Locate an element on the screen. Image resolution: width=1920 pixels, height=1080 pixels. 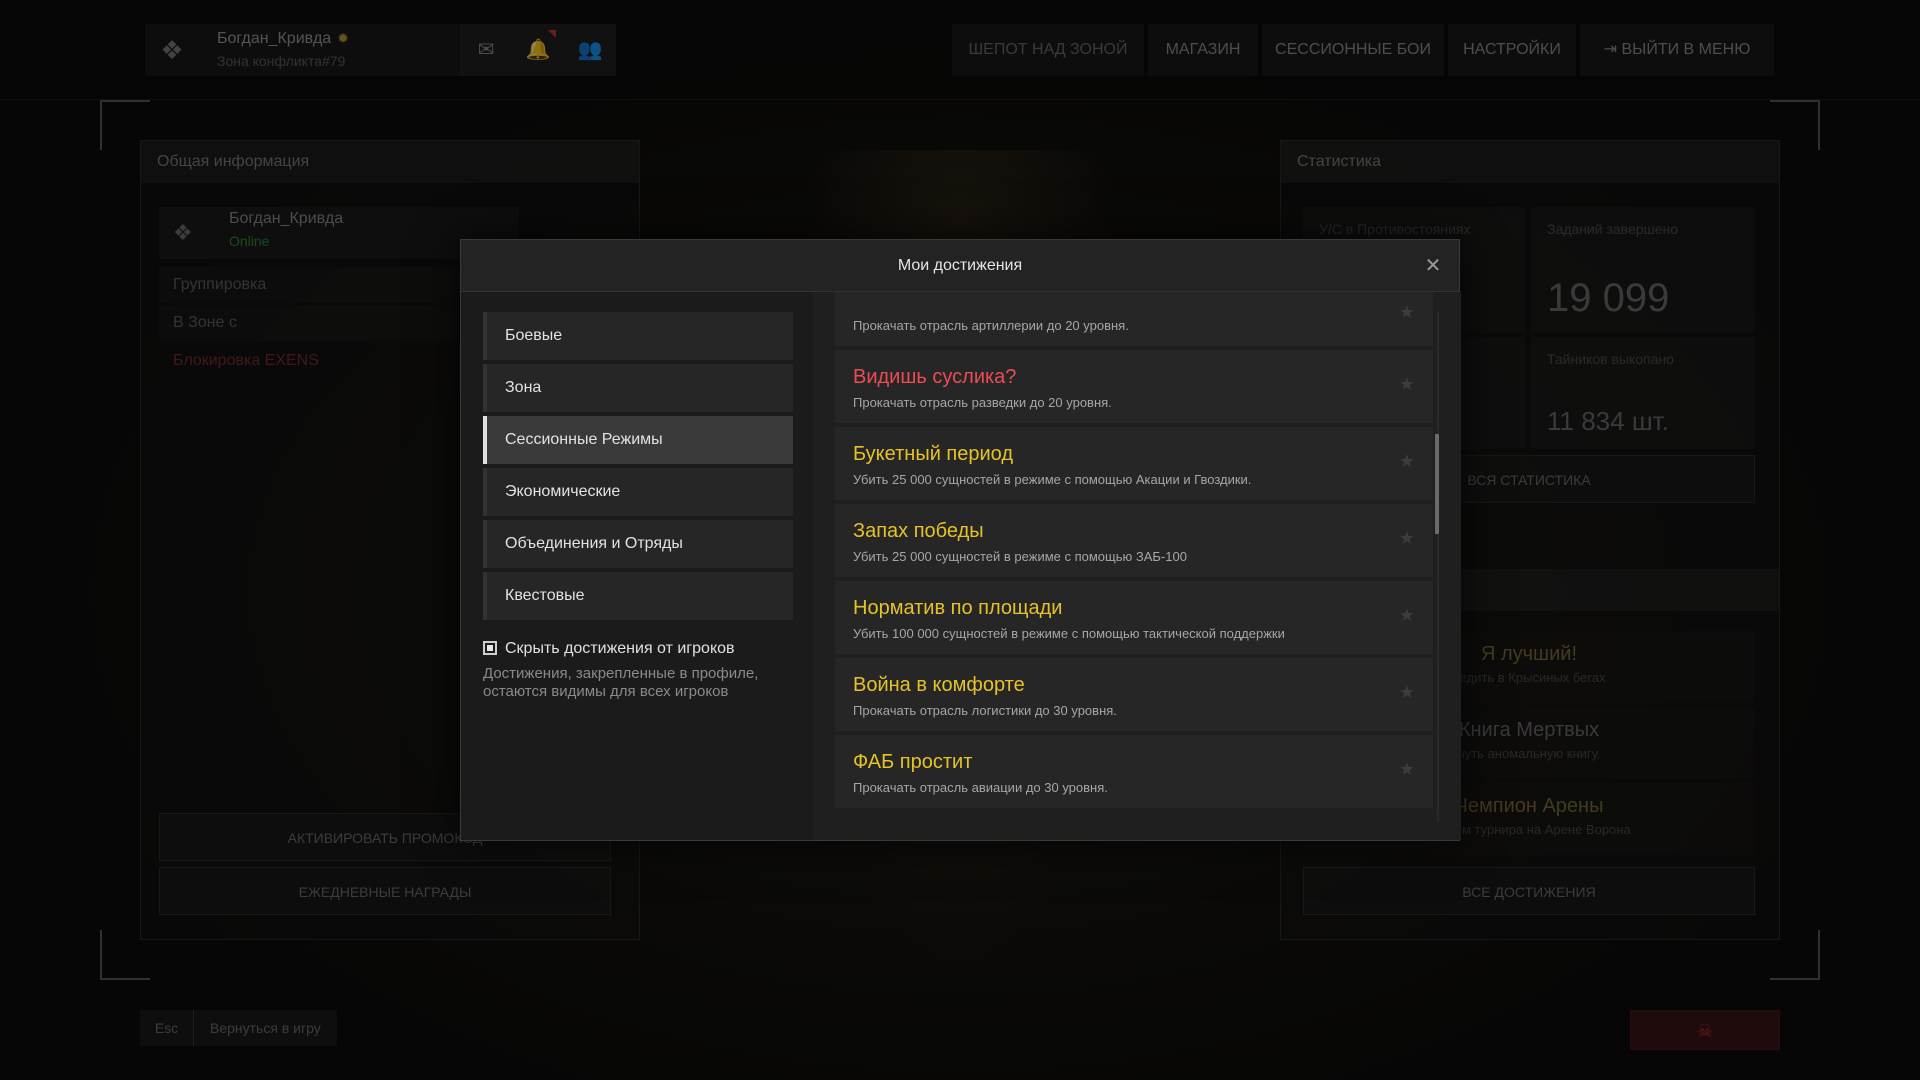
scrollbar-thumb is located at coordinates (1437, 484).